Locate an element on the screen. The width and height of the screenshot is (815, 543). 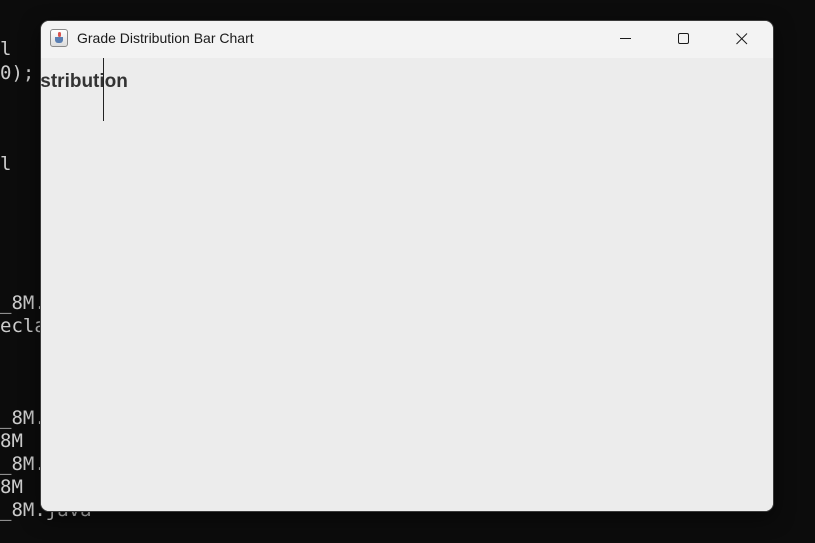
maximize-button is located at coordinates (684, 39).